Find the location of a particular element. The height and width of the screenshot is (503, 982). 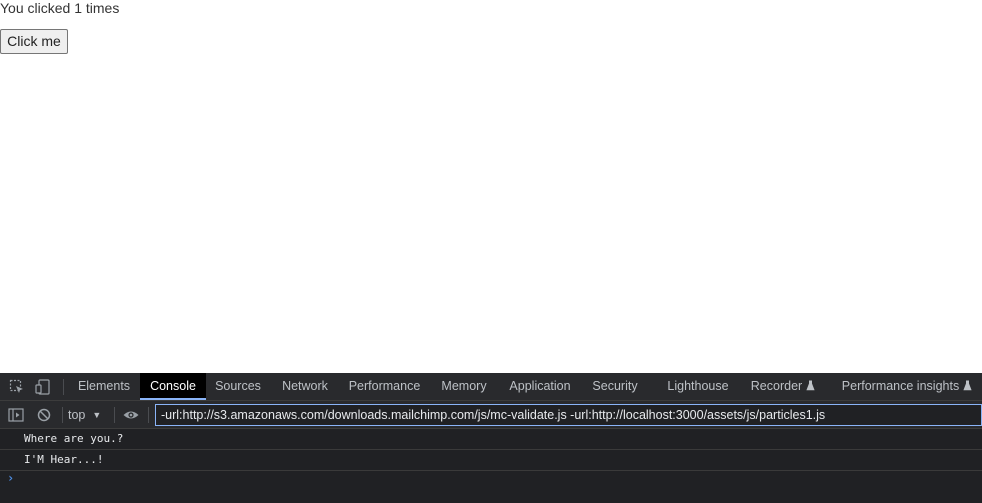

tab-sources: Sources is located at coordinates (238, 386).